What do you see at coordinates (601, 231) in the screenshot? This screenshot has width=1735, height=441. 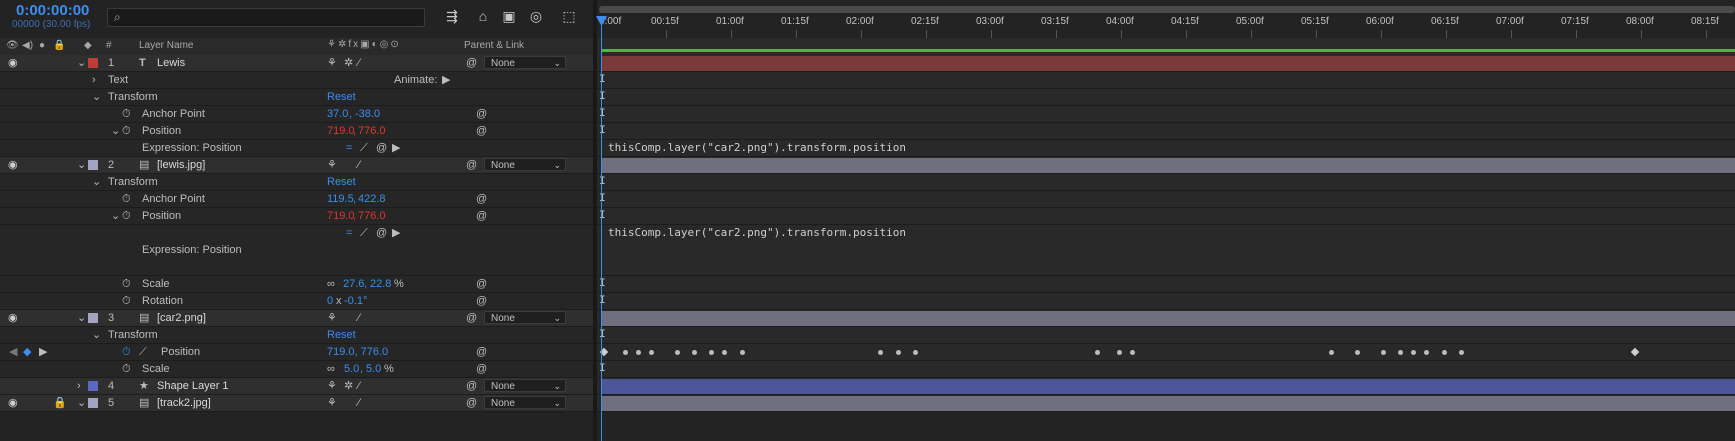 I see `current-time-indicator` at bounding box center [601, 231].